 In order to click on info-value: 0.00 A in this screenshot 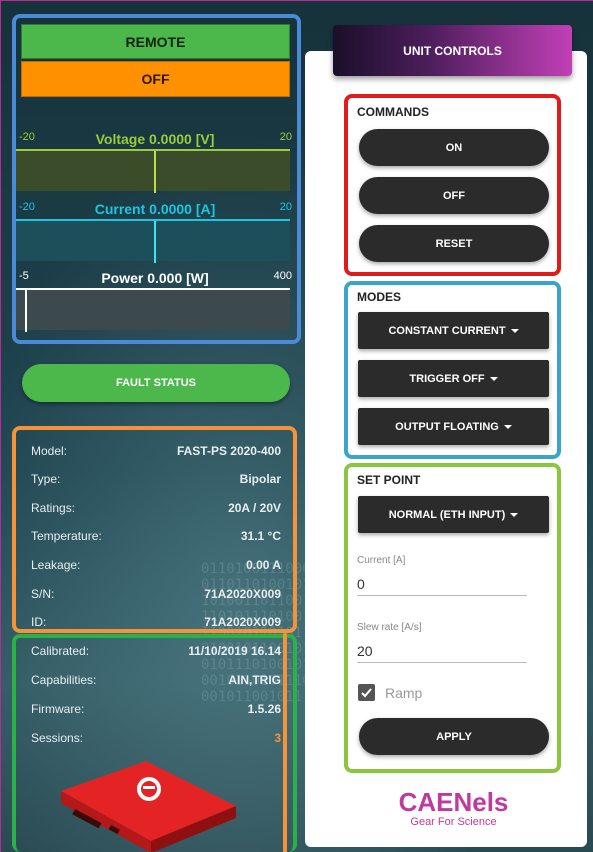, I will do `click(263, 565)`.